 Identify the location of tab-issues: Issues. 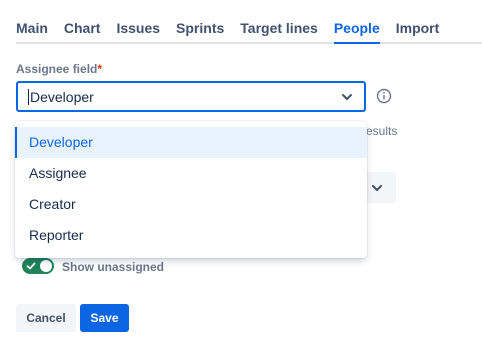
(138, 30).